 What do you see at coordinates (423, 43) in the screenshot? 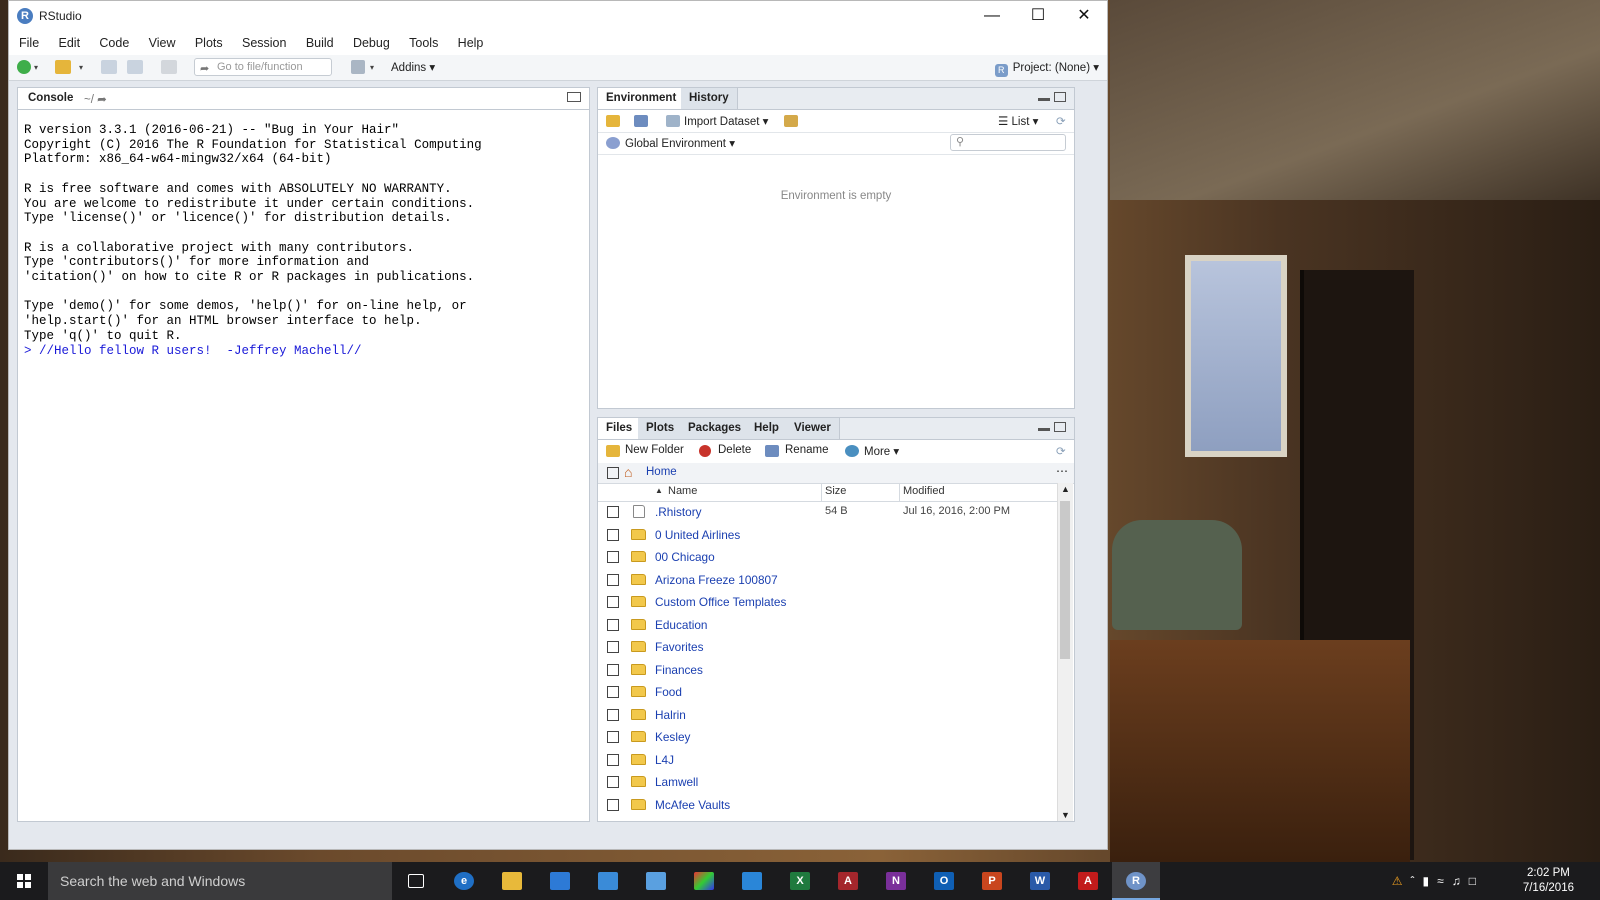
I see `menu-tools: Tools` at bounding box center [423, 43].